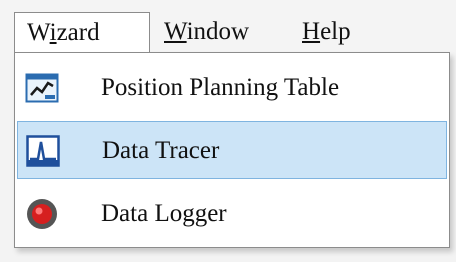 This screenshot has height=262, width=456. What do you see at coordinates (38, 32) in the screenshot?
I see `menu-wizard-label-start: W` at bounding box center [38, 32].